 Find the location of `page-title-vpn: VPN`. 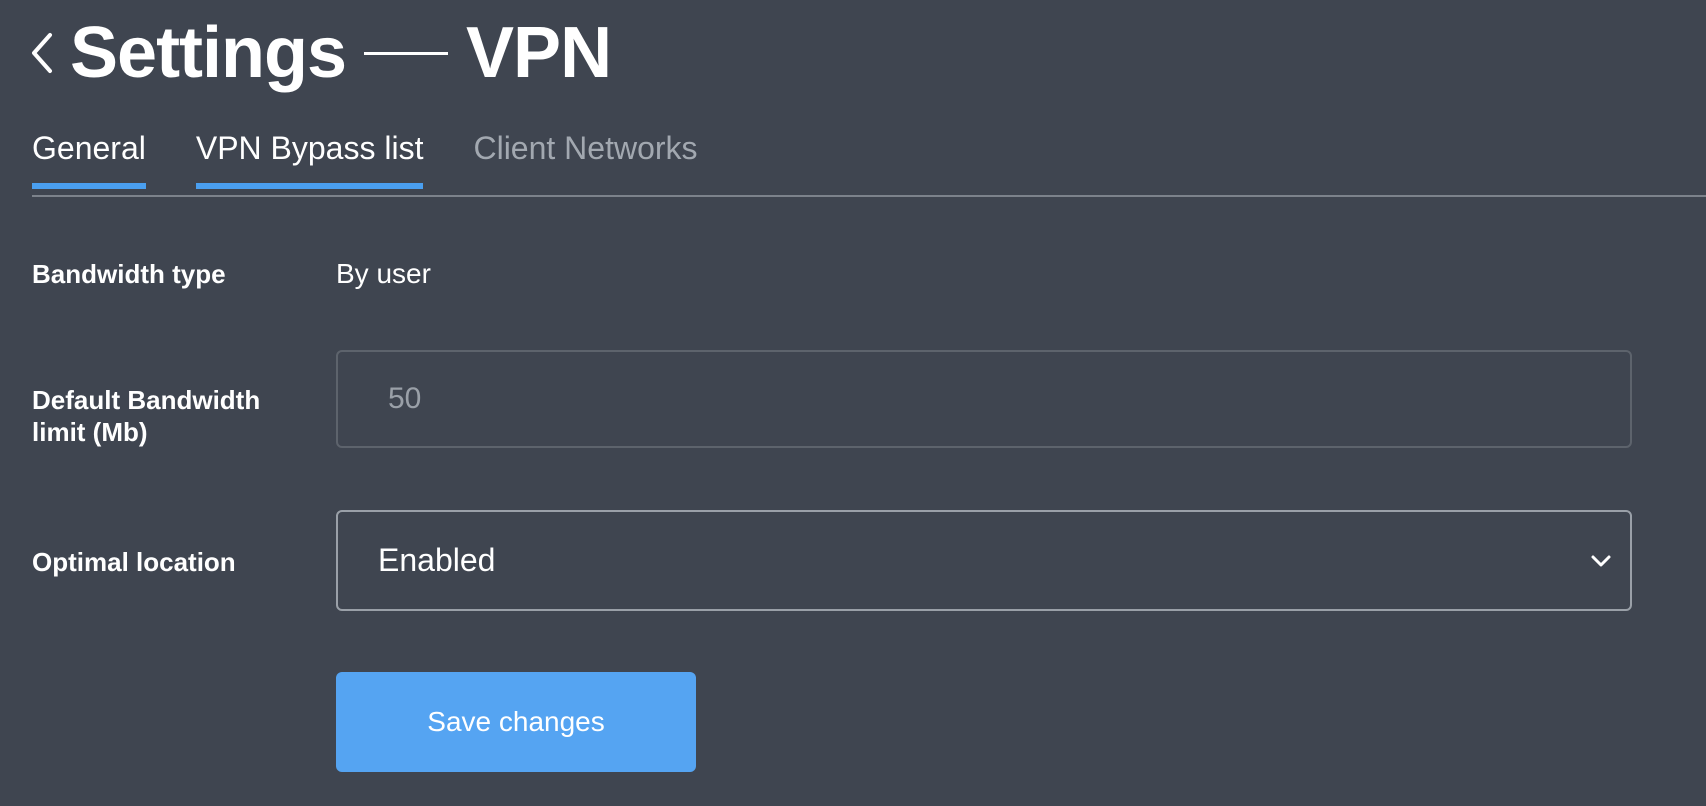

page-title-vpn: VPN is located at coordinates (539, 53).